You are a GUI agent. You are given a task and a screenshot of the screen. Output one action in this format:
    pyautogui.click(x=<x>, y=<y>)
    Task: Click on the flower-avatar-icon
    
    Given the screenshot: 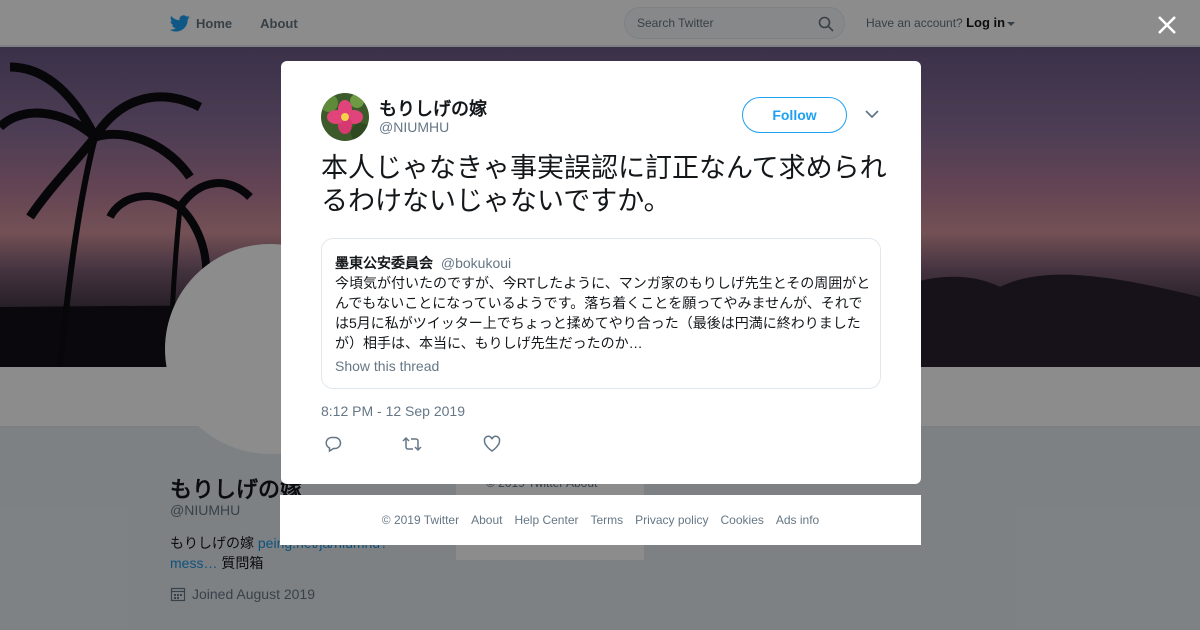 What is the action you would take?
    pyautogui.click(x=345, y=117)
    